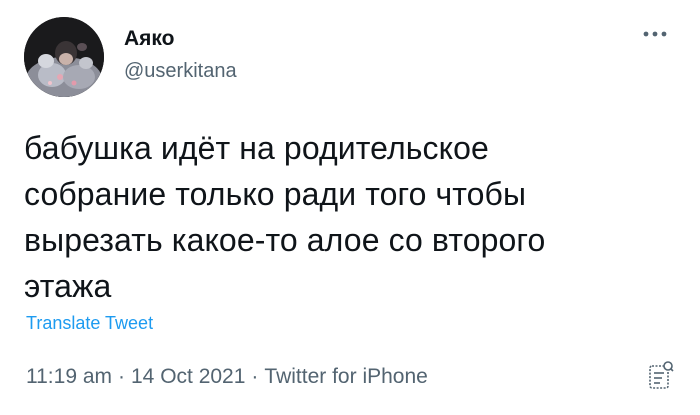 Image resolution: width=700 pixels, height=415 pixels. I want to click on tweet-date: 14 Oct 2021, so click(188, 376).